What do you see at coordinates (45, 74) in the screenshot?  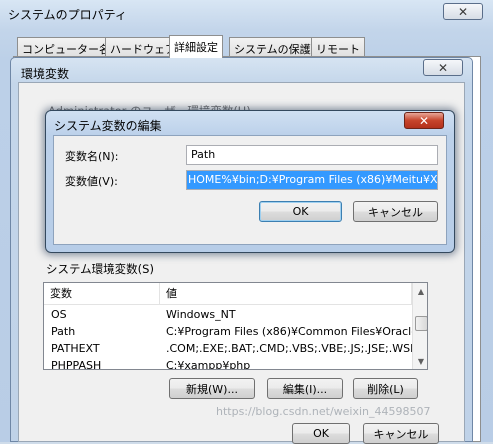 I see `dialog-title: 環境変数` at bounding box center [45, 74].